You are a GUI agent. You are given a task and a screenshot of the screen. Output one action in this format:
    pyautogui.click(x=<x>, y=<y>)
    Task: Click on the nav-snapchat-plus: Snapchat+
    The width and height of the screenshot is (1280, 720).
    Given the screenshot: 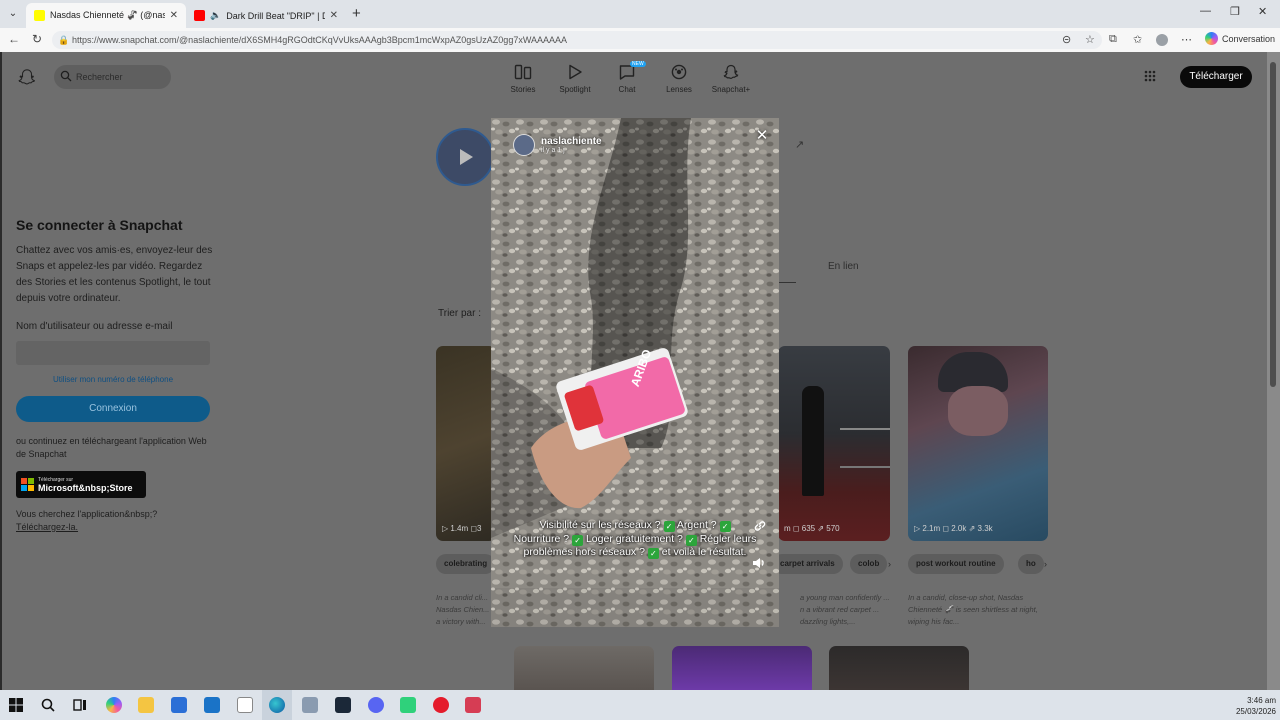 What is the action you would take?
    pyautogui.click(x=731, y=79)
    